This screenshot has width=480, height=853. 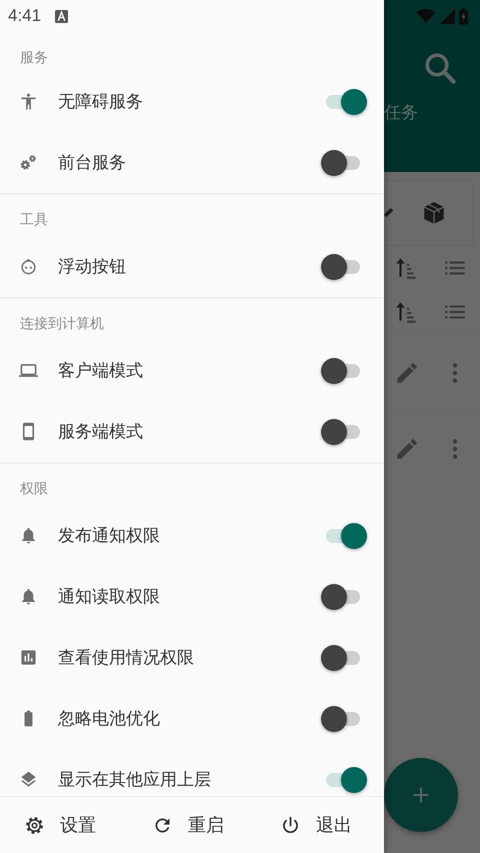 What do you see at coordinates (28, 101) in the screenshot?
I see `accessibility-icon` at bounding box center [28, 101].